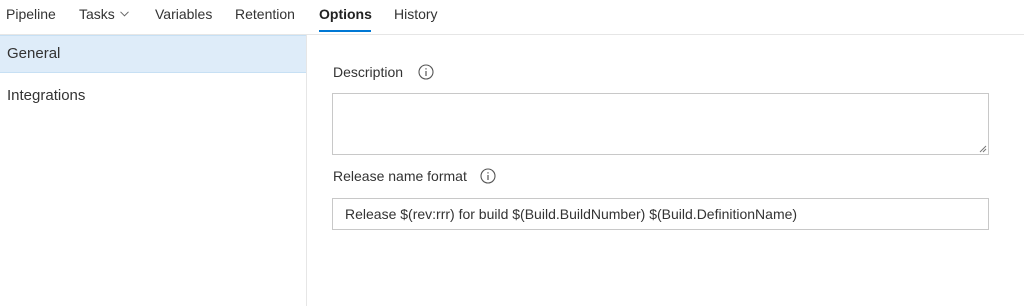 The height and width of the screenshot is (306, 1024). What do you see at coordinates (97, 14) in the screenshot?
I see `tab-tasks-label: Tasks` at bounding box center [97, 14].